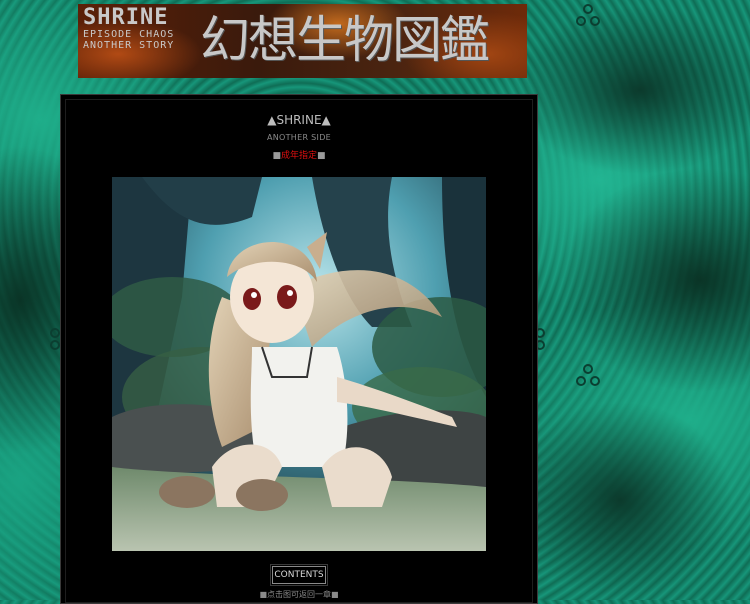  What do you see at coordinates (129, 45) in the screenshot?
I see `logo-another-story: ANOTHER STORY` at bounding box center [129, 45].